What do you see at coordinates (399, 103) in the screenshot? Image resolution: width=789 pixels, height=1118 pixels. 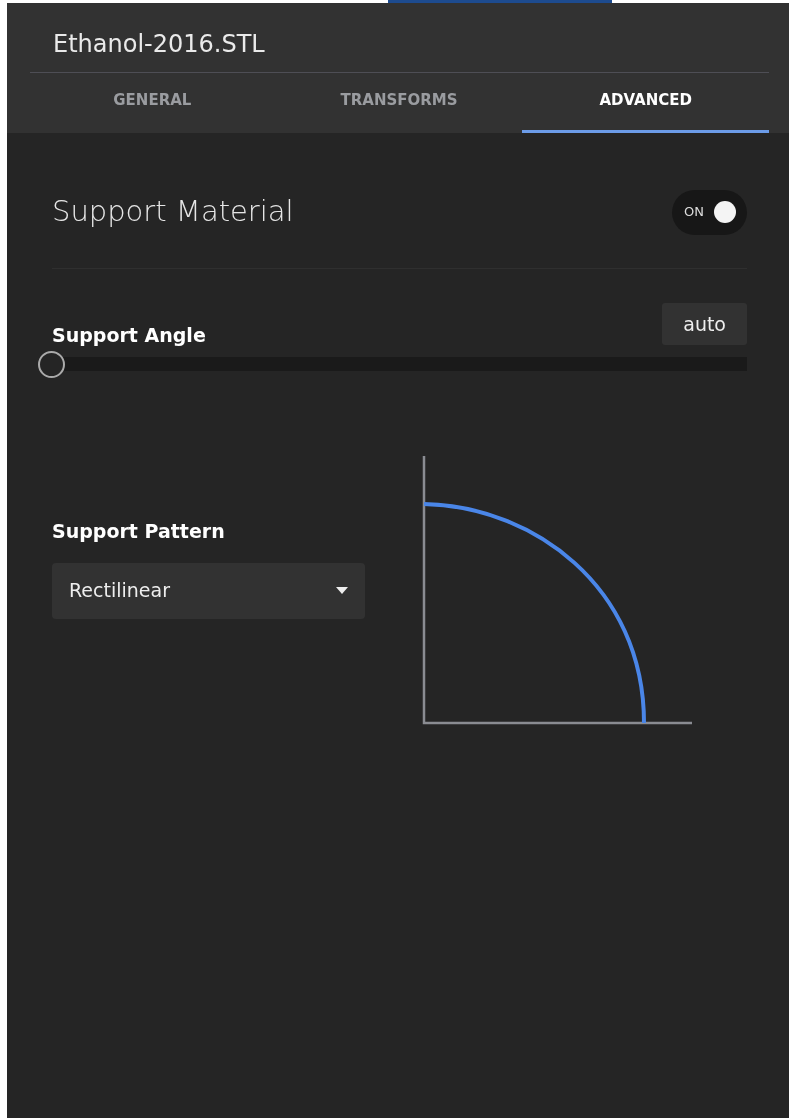 I see `tab: TRANSFORMS` at bounding box center [399, 103].